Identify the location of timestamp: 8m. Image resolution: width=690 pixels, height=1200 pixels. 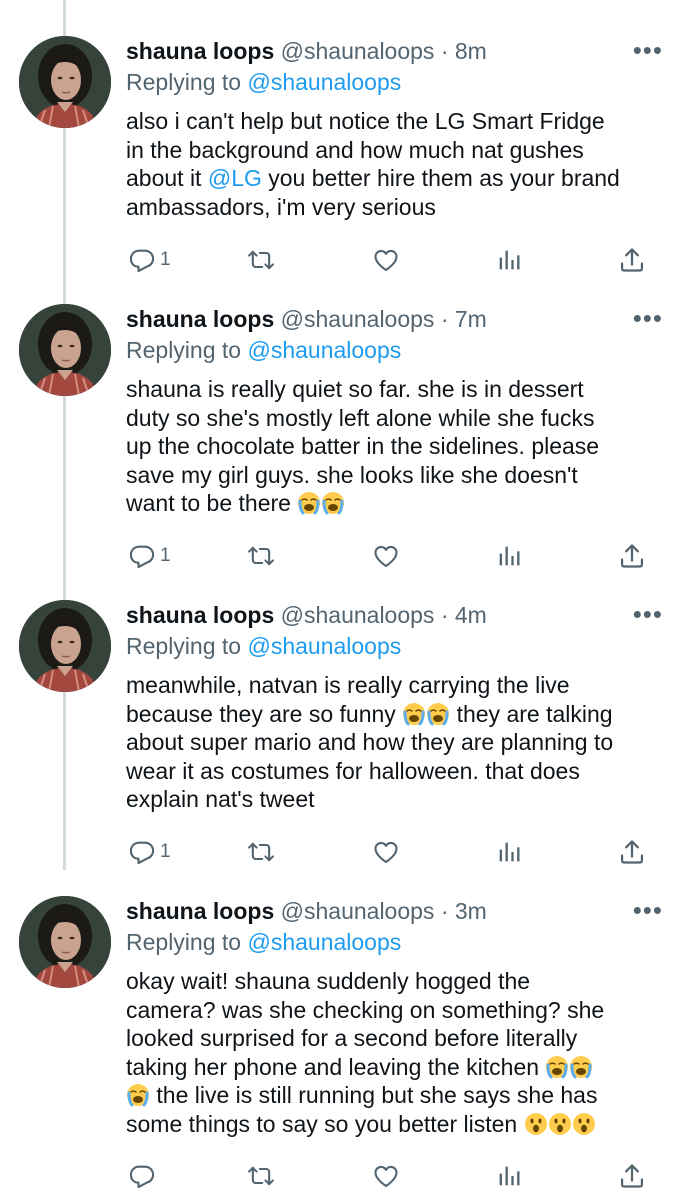
(471, 51).